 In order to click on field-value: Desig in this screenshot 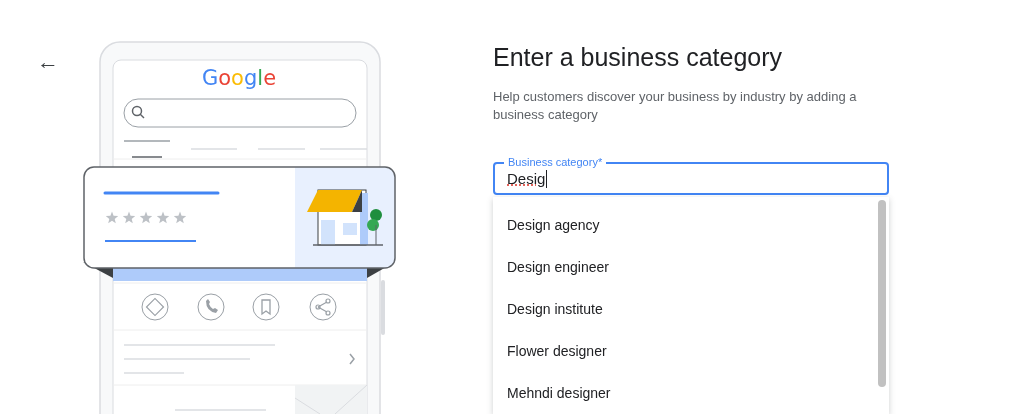, I will do `click(526, 178)`.